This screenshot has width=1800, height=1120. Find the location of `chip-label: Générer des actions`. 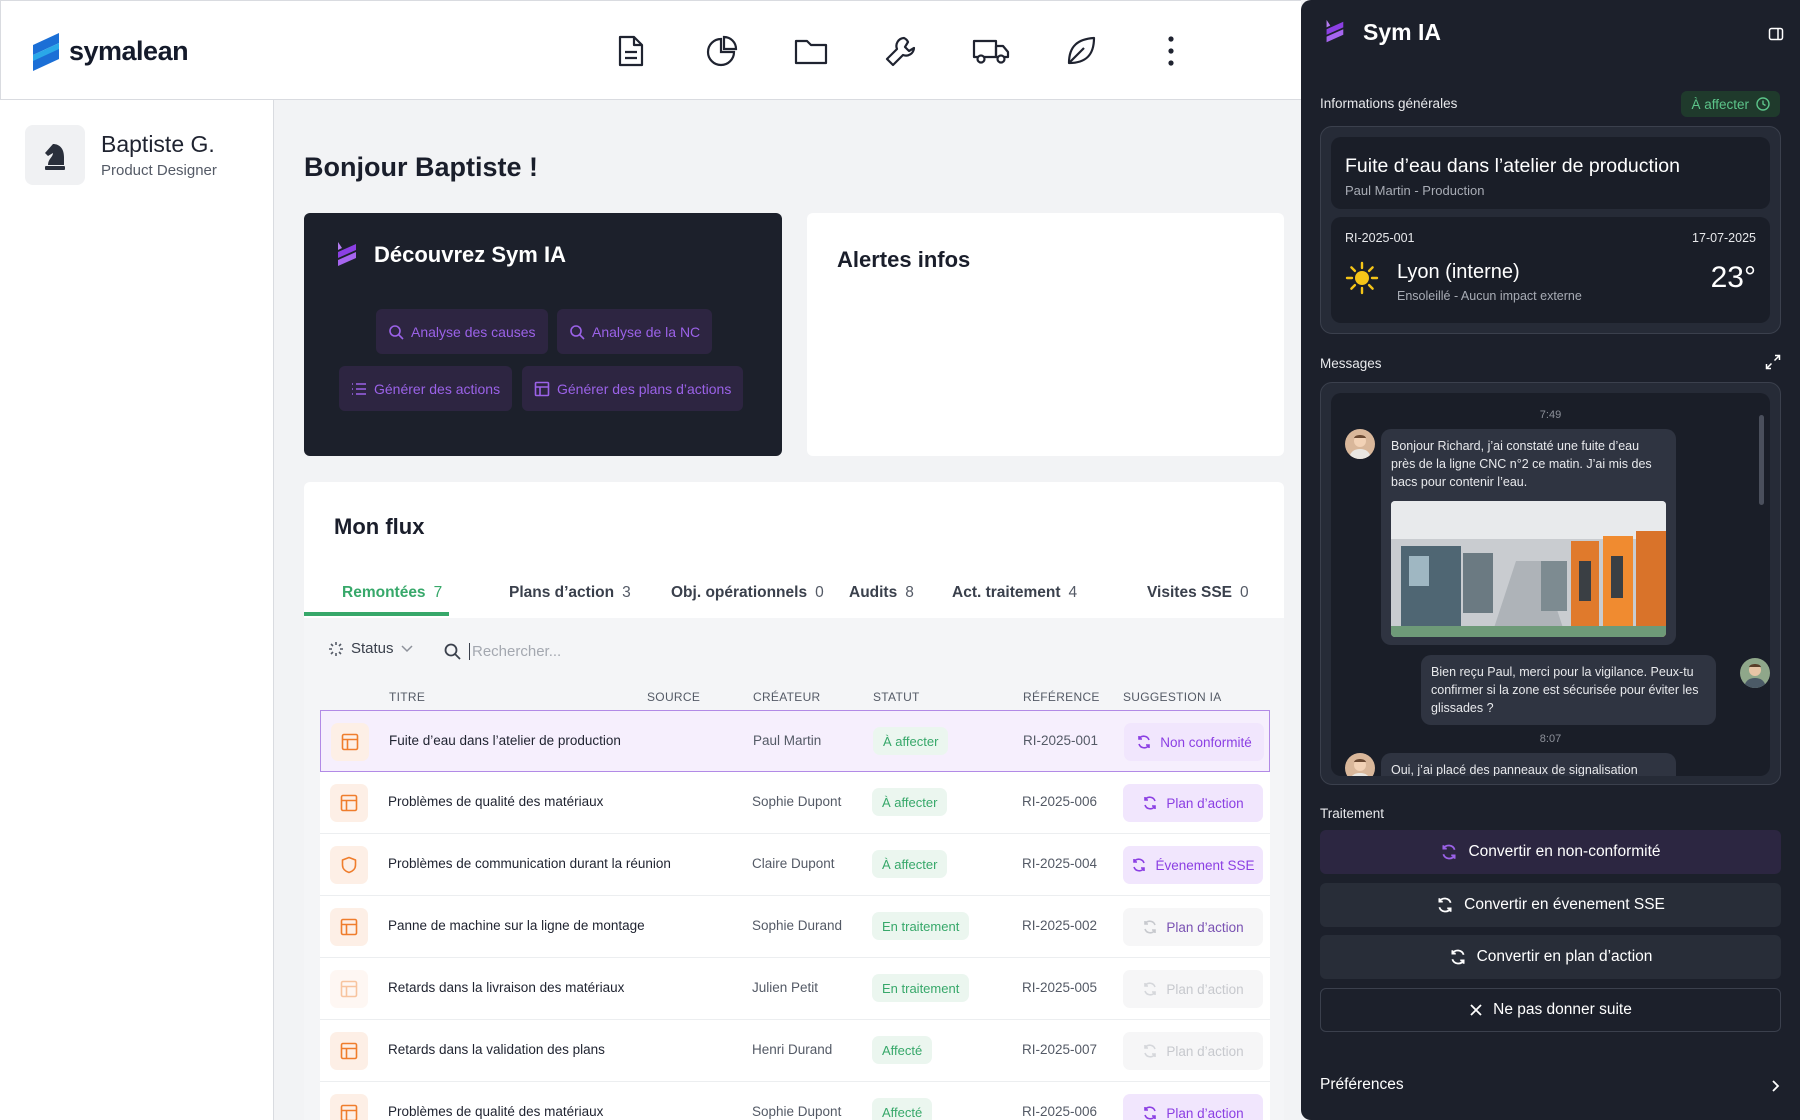

chip-label: Générer des actions is located at coordinates (437, 388).